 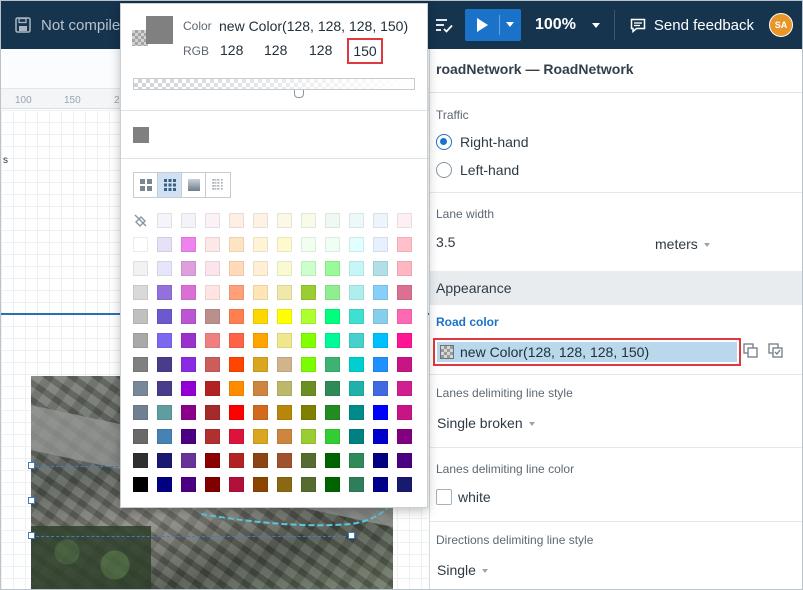 What do you see at coordinates (463, 497) in the screenshot?
I see `lanes-line-color-field: white` at bounding box center [463, 497].